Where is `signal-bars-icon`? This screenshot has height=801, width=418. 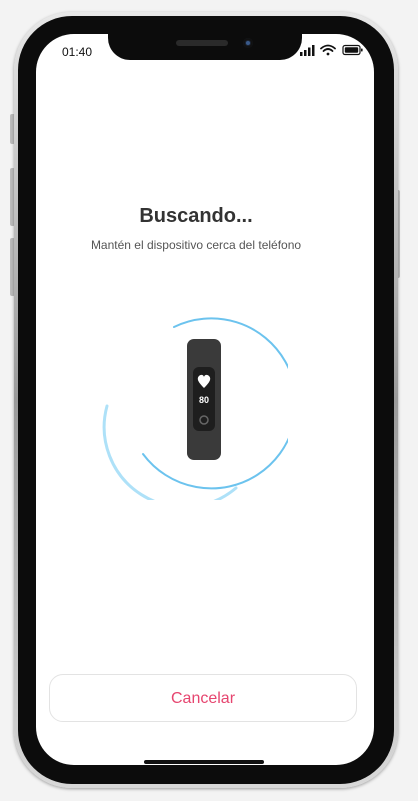
signal-bars-icon is located at coordinates (307, 50).